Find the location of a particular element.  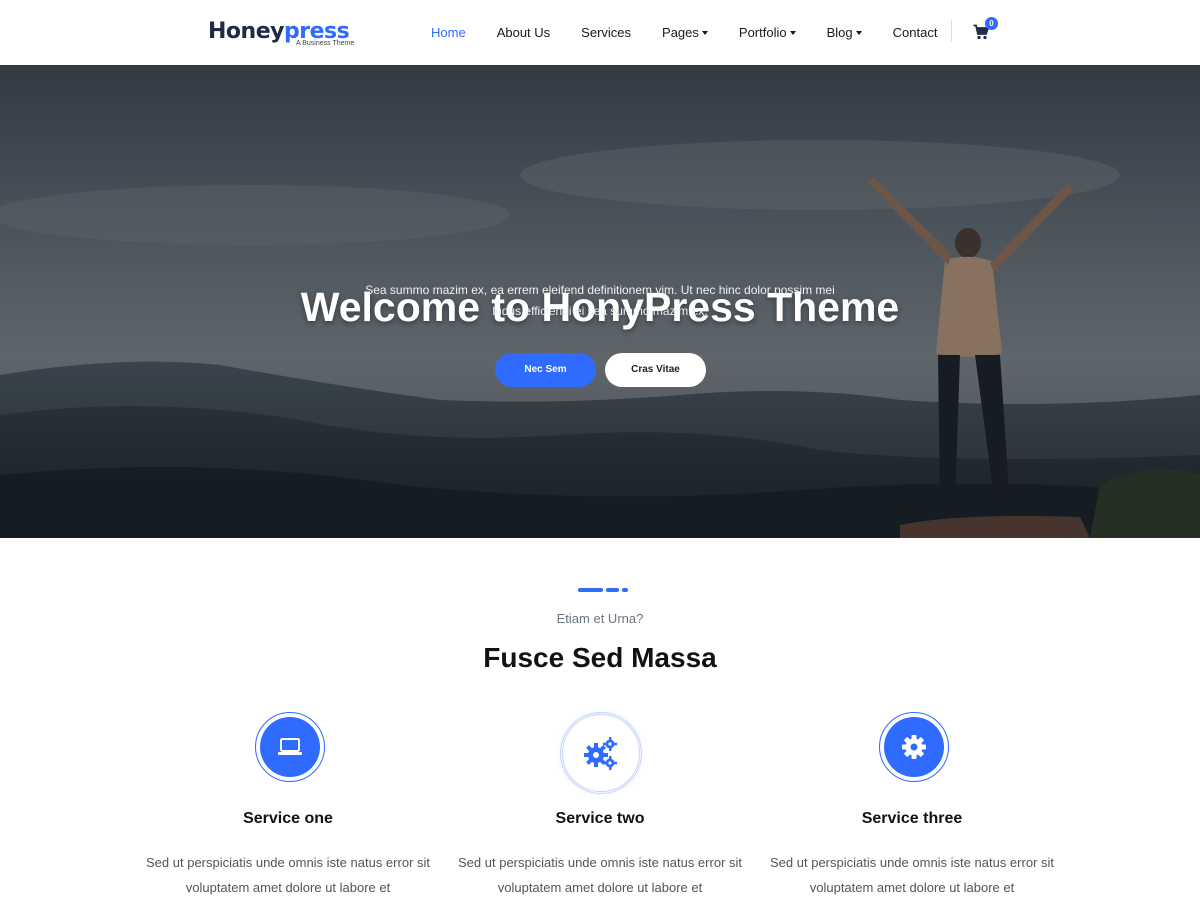

section-title: Fusce Sed Massa is located at coordinates (600, 657).